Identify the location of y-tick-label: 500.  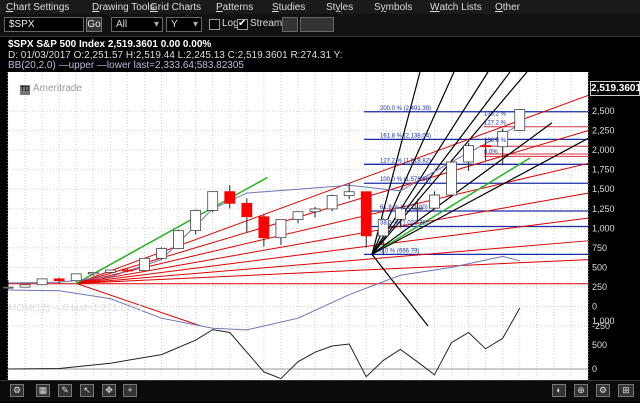
(599, 267).